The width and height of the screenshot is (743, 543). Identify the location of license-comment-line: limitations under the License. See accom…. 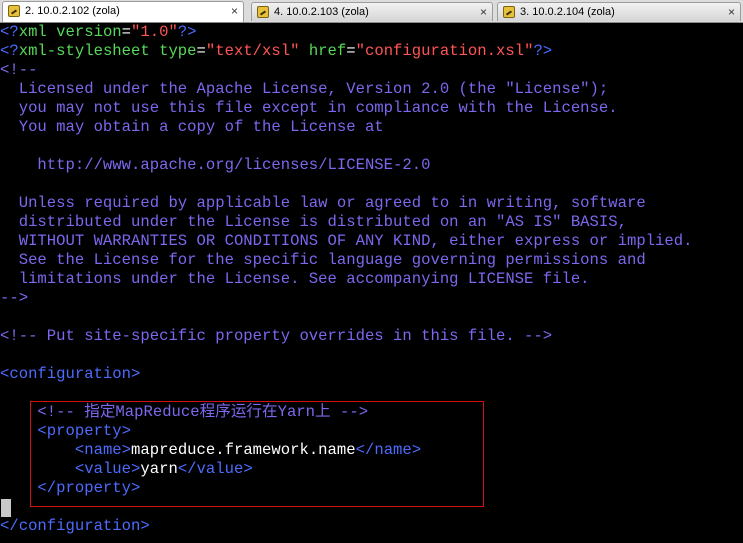
(295, 279).